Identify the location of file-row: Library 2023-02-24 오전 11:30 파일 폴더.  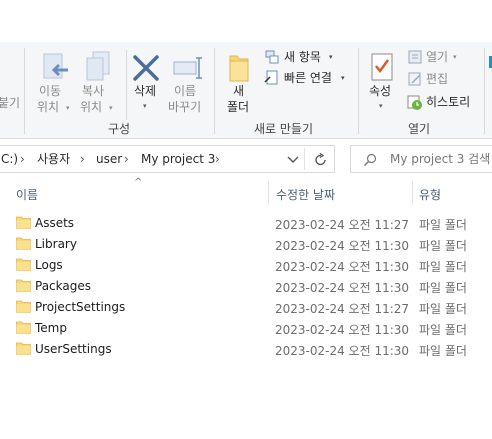
(246, 244).